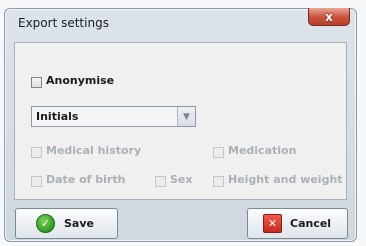  Describe the element at coordinates (186, 116) in the screenshot. I see `chevron-down-icon: ▼` at that location.